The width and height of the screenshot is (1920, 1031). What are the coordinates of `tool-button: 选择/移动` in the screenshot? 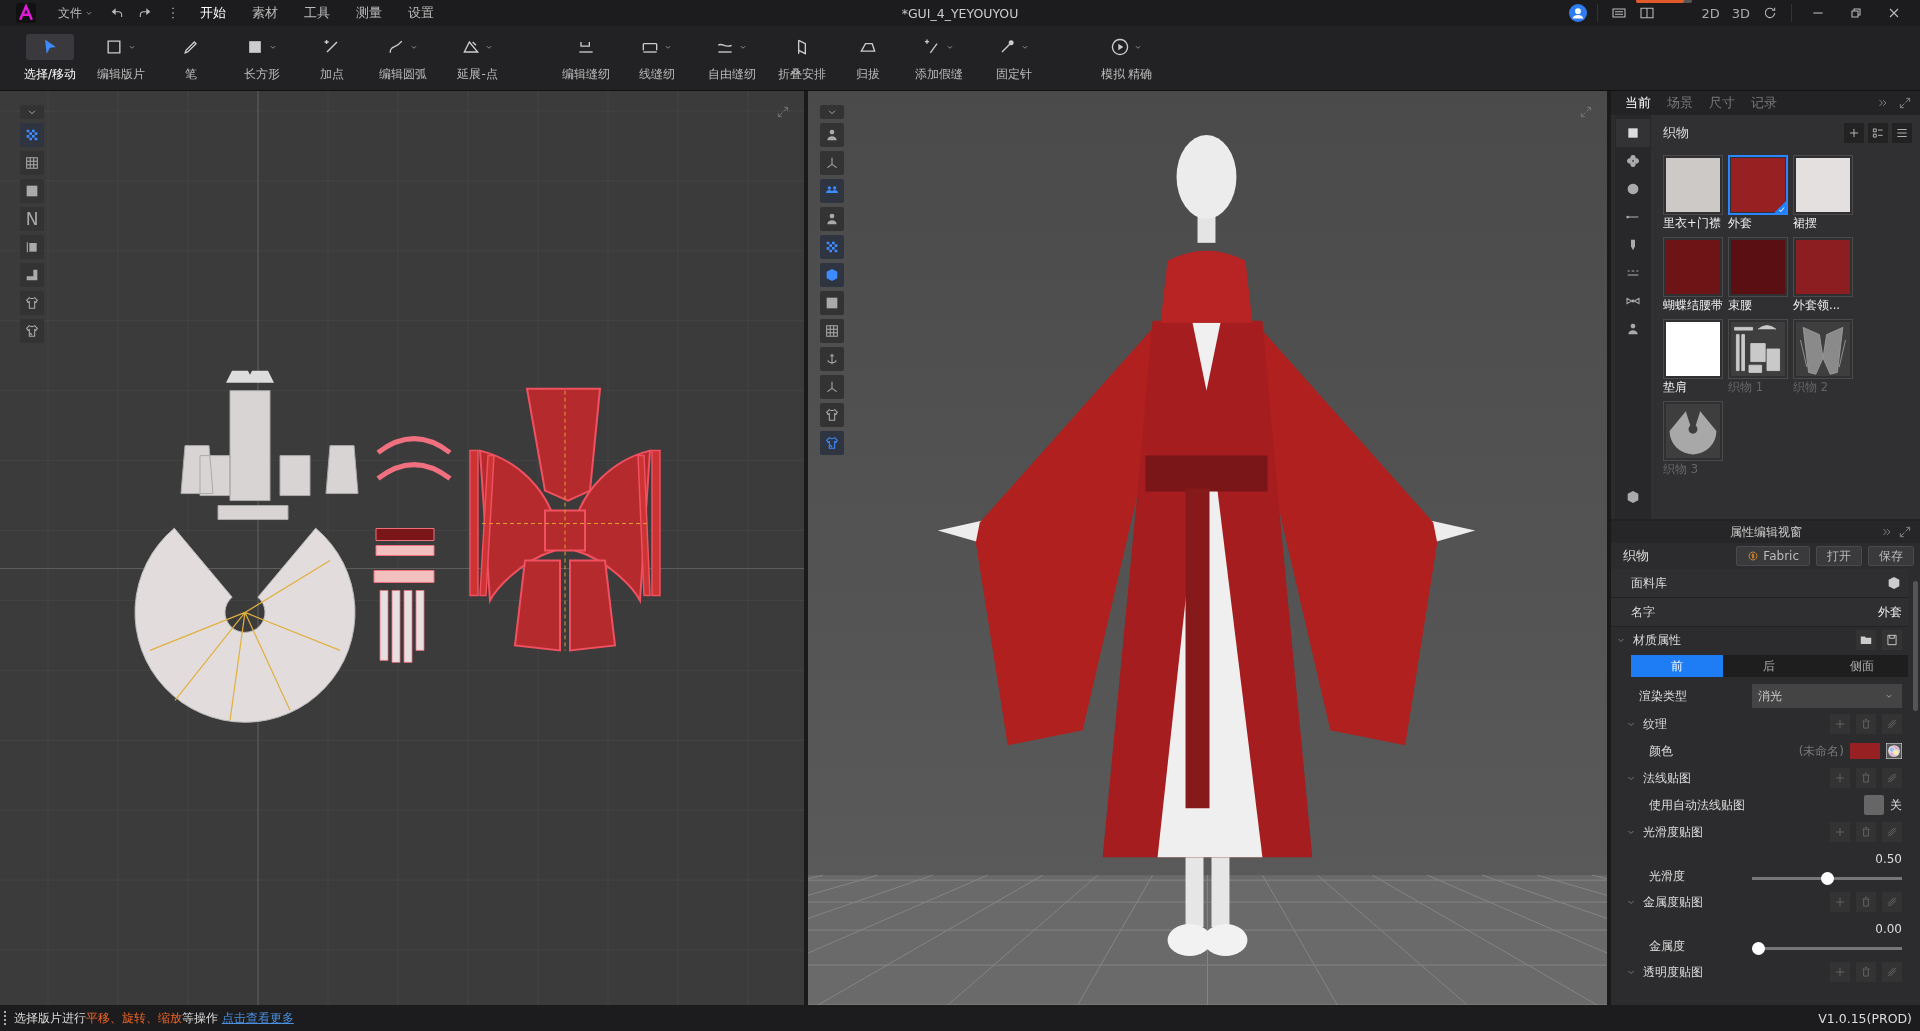 It's located at (50, 58).